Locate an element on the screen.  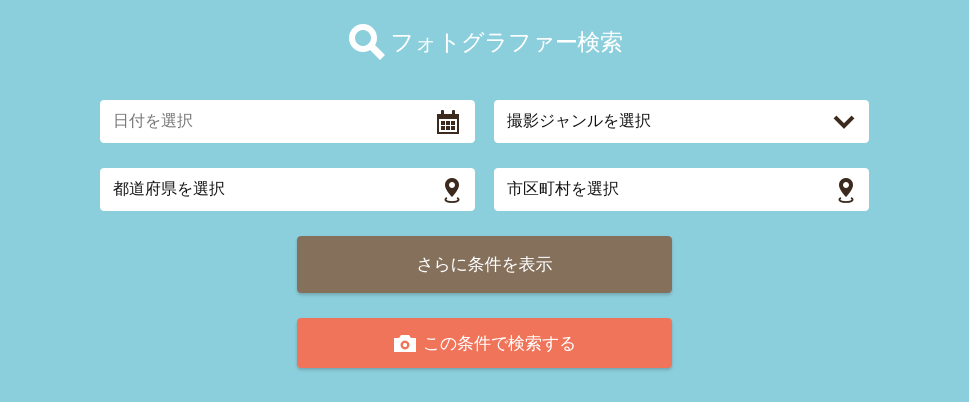
chevron-down-icon is located at coordinates (844, 121).